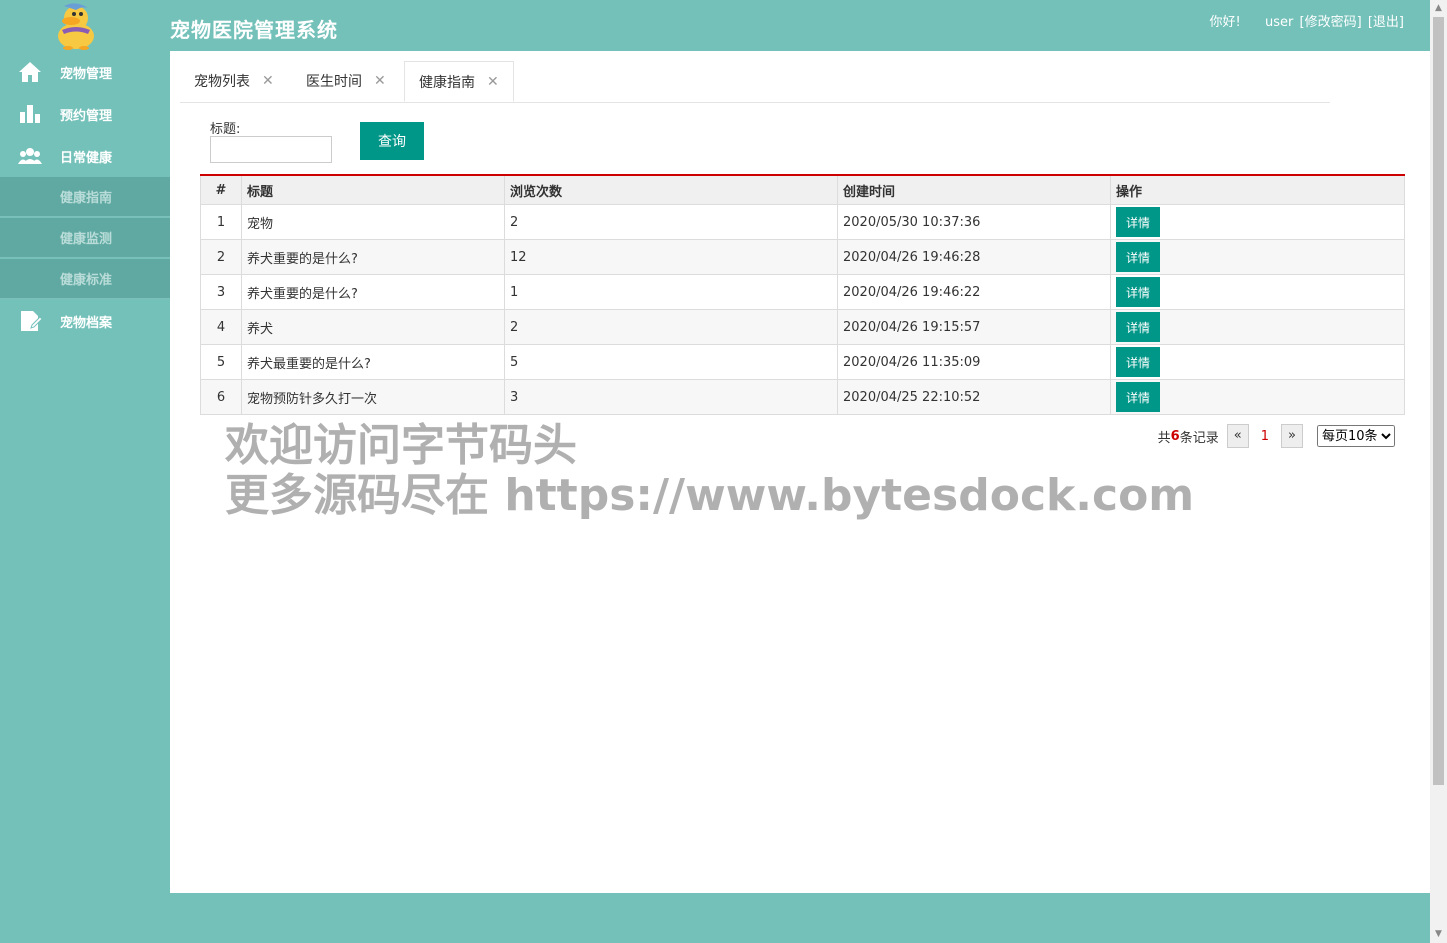  What do you see at coordinates (85, 197) in the screenshot?
I see `sidebar-subitem-health-guide: 健康指南` at bounding box center [85, 197].